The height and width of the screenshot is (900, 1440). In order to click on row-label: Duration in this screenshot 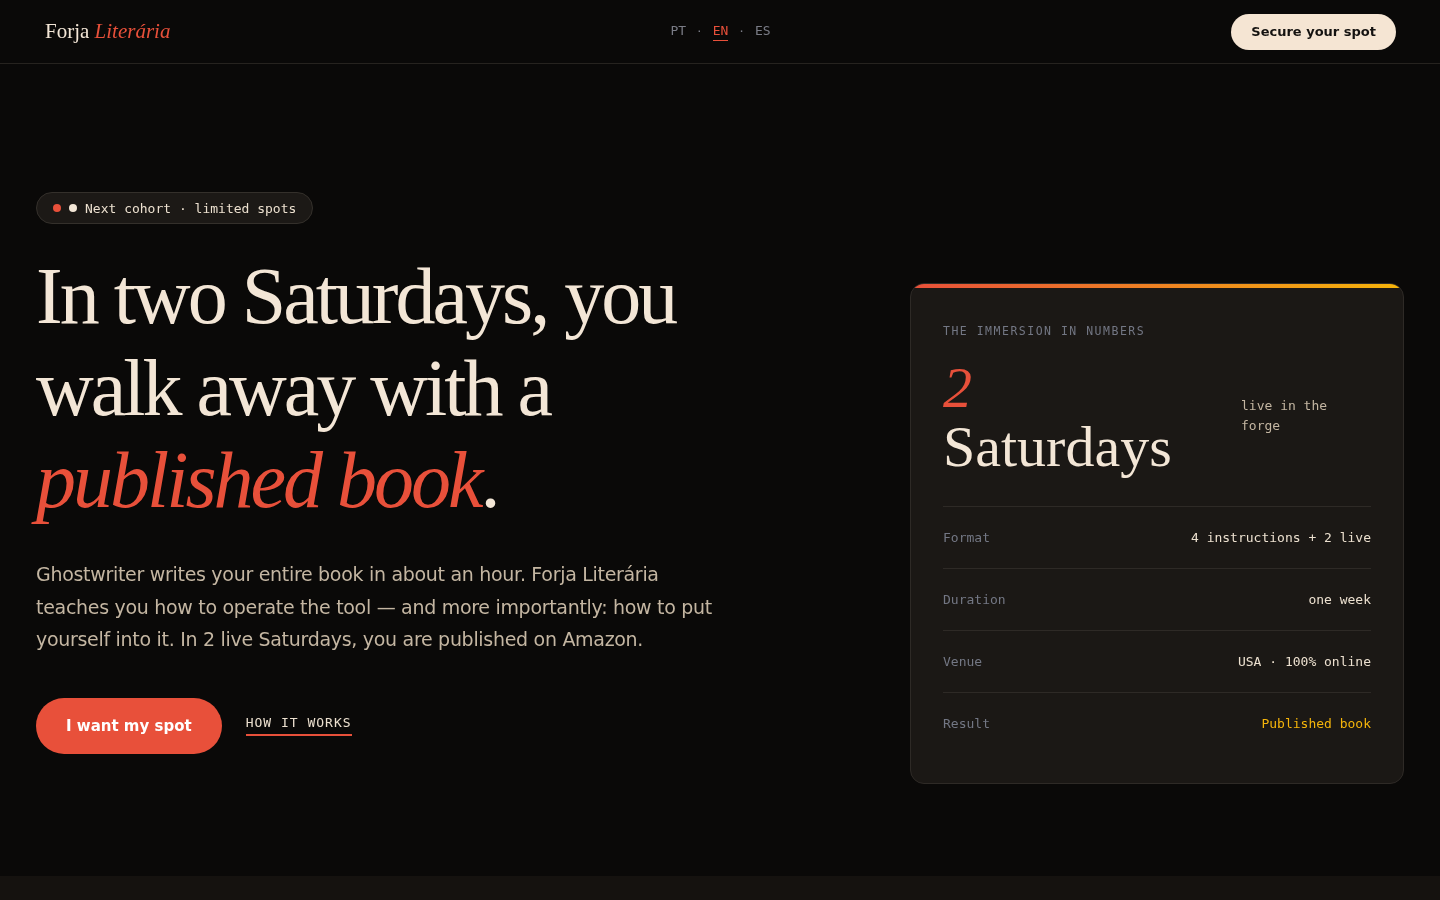, I will do `click(974, 599)`.